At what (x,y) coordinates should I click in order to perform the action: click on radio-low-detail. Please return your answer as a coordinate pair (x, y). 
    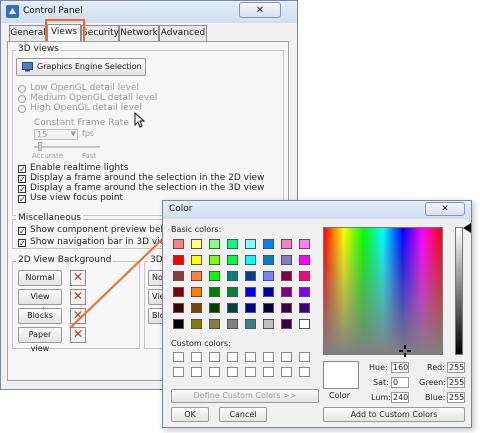
    Looking at the image, I should click on (22, 89).